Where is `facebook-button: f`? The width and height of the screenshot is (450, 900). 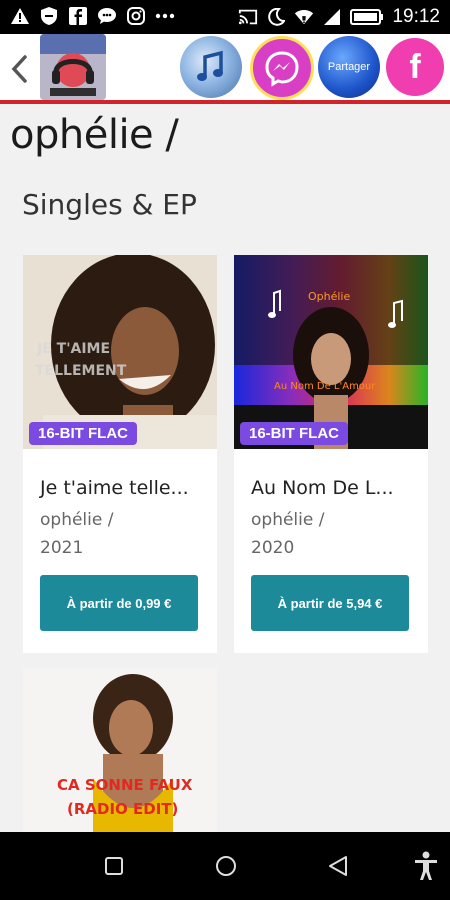
facebook-button: f is located at coordinates (415, 67).